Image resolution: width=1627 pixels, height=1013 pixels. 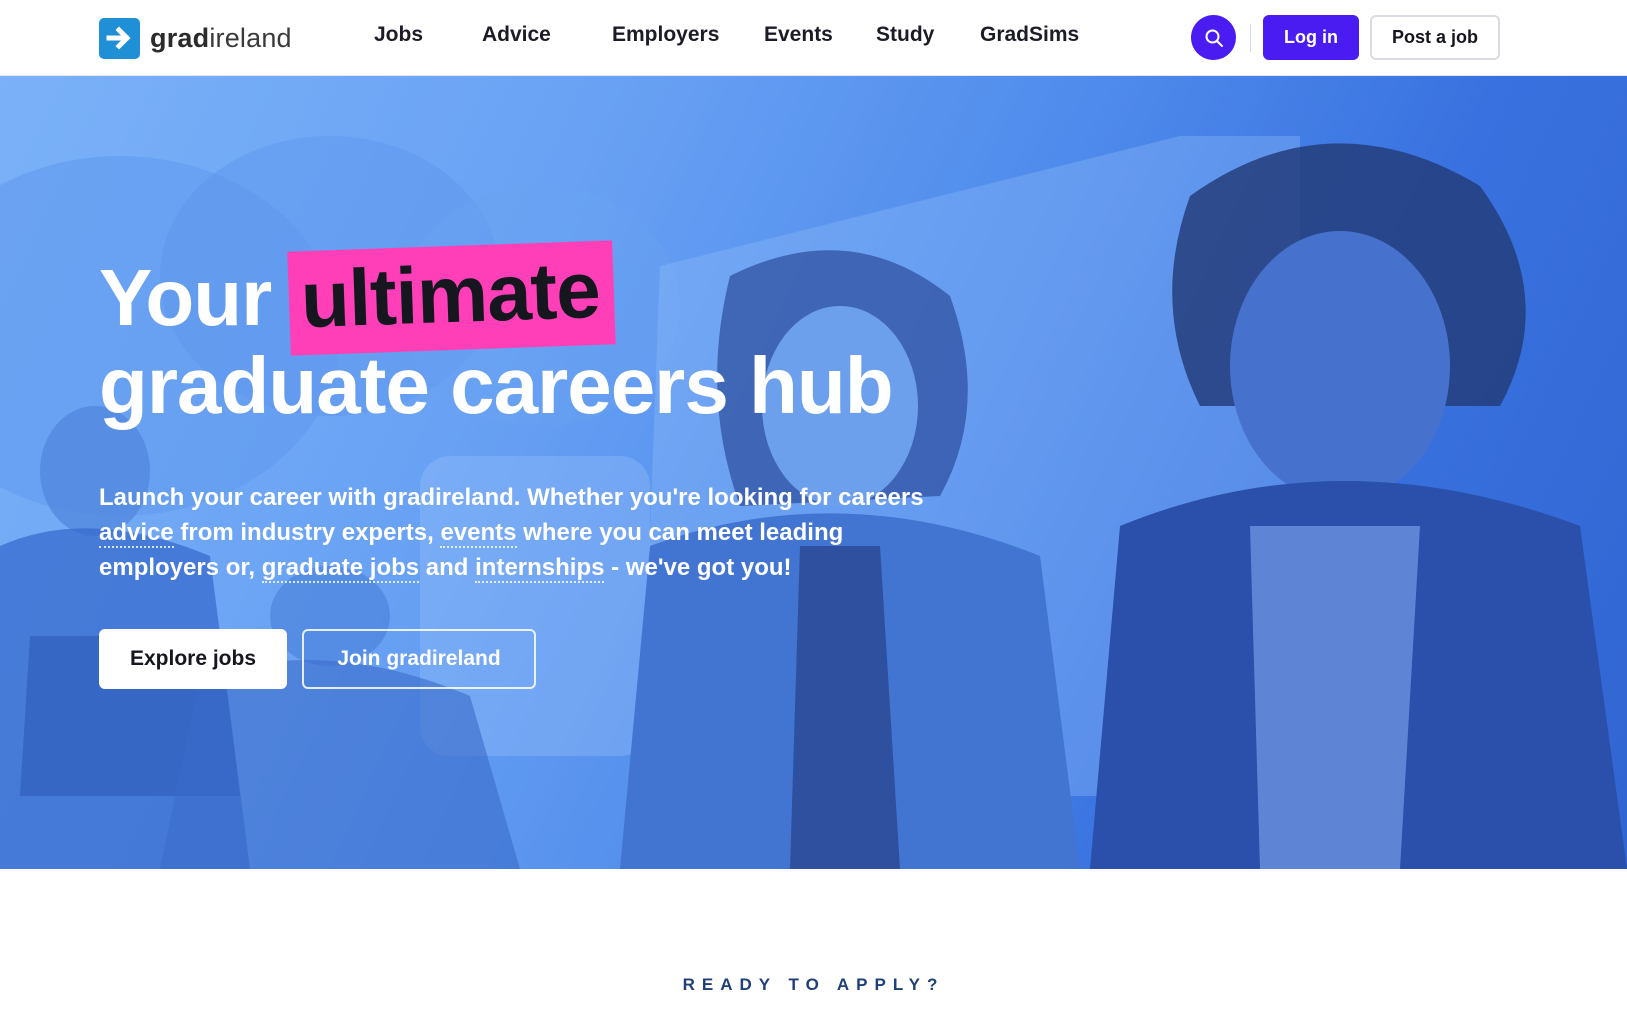 What do you see at coordinates (540, 568) in the screenshot?
I see `internships-link: internships` at bounding box center [540, 568].